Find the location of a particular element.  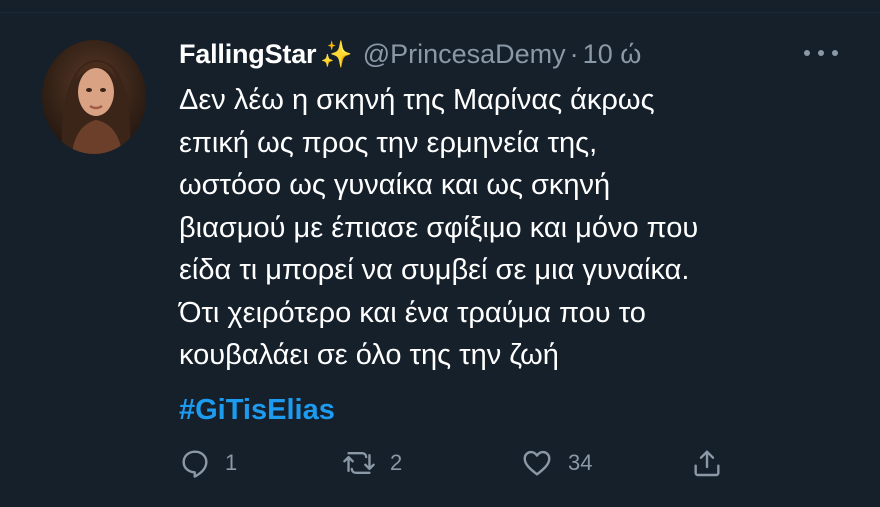

user-handle: @PrincesaDemy is located at coordinates (464, 54).